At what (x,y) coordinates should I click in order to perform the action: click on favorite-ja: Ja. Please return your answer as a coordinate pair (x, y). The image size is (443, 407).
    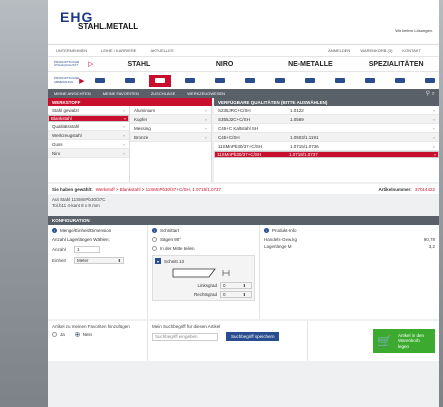
    Looking at the image, I should click on (58, 334).